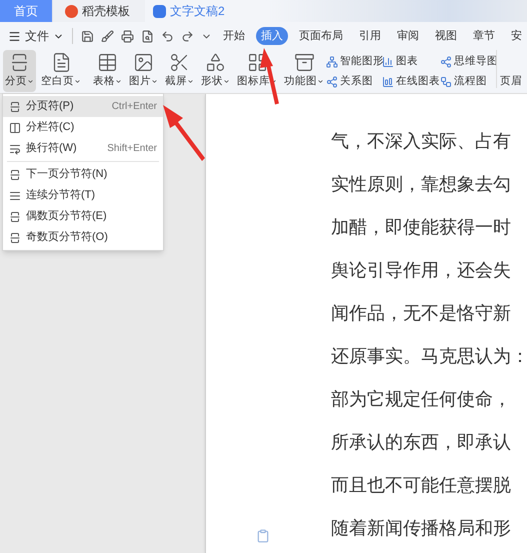  I want to click on ribbon-small-button: 智能图形, so click(355, 62).